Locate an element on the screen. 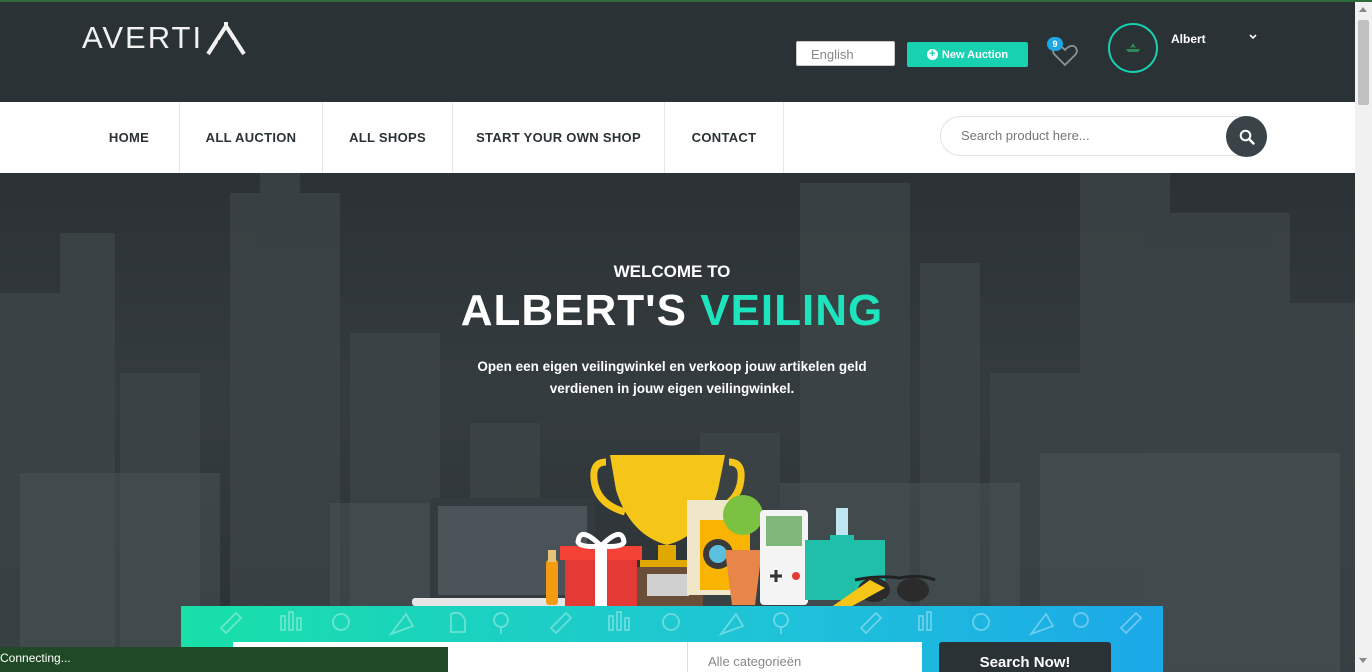  wishlist-count-badge: 9 is located at coordinates (1055, 44).